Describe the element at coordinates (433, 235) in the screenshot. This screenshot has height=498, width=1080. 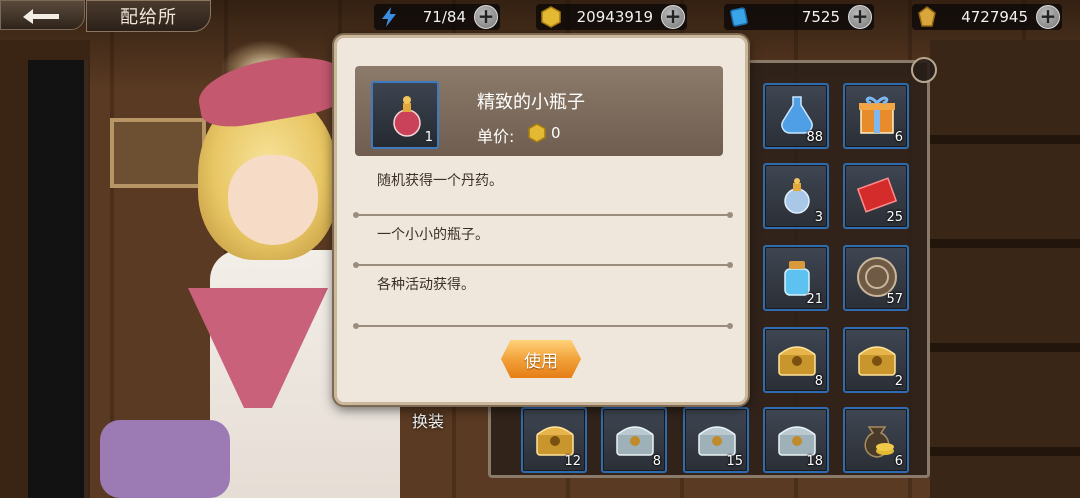
I see `item-flavor-text: 一个小小的瓶子。` at that location.